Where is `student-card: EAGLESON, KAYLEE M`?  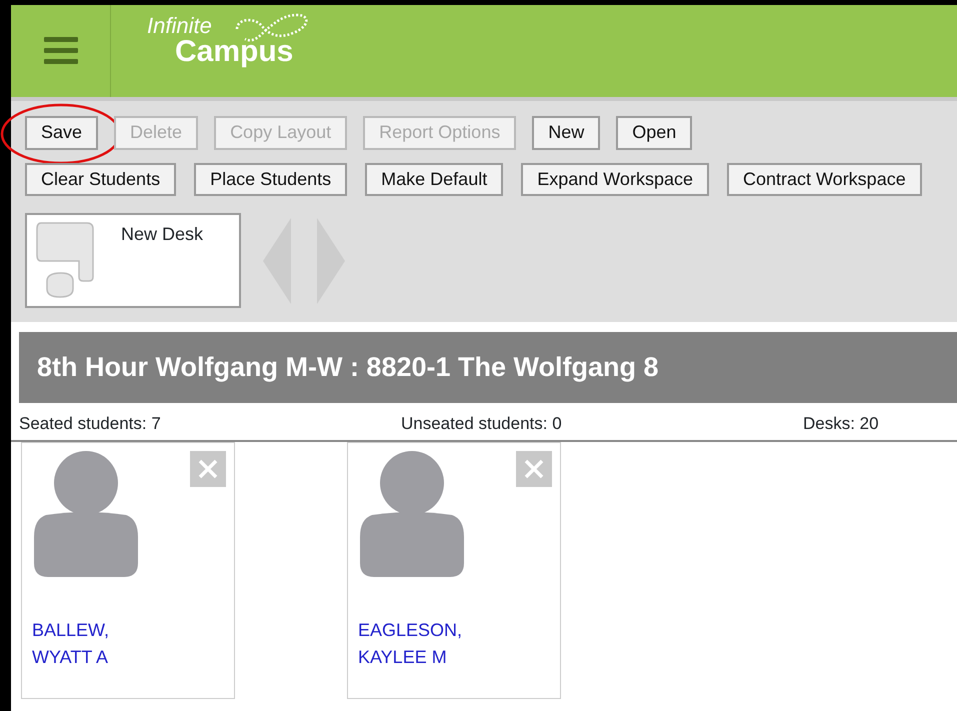 student-card: EAGLESON, KAYLEE M is located at coordinates (454, 571).